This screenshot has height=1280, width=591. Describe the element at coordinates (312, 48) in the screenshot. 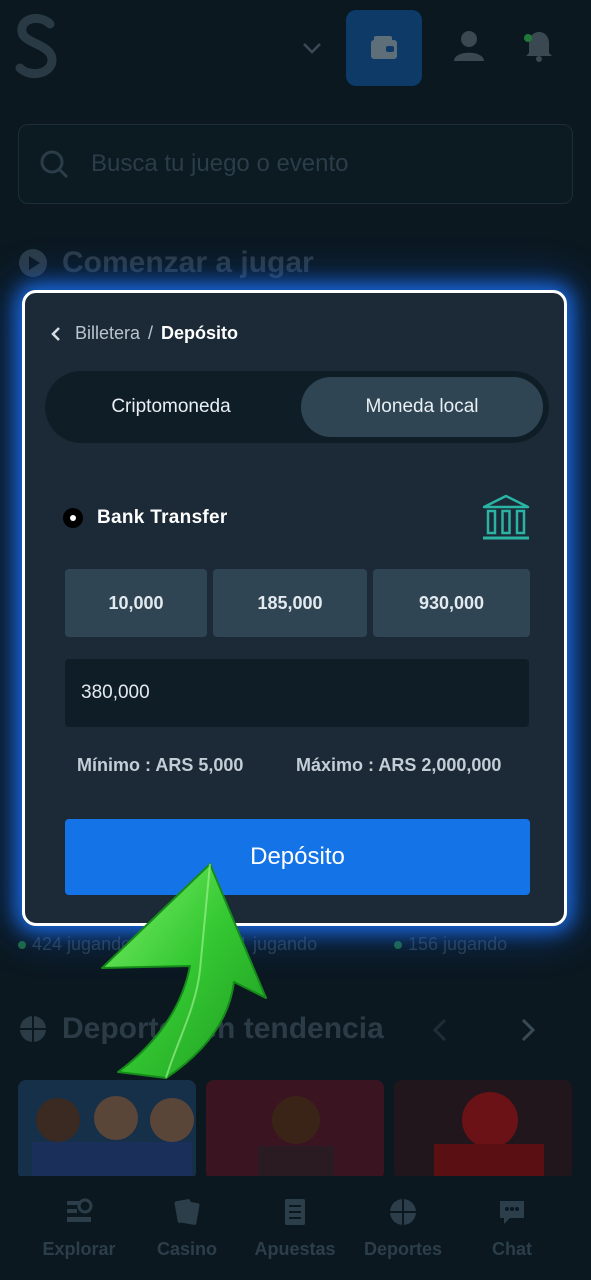

I see `chevron-down-icon` at that location.